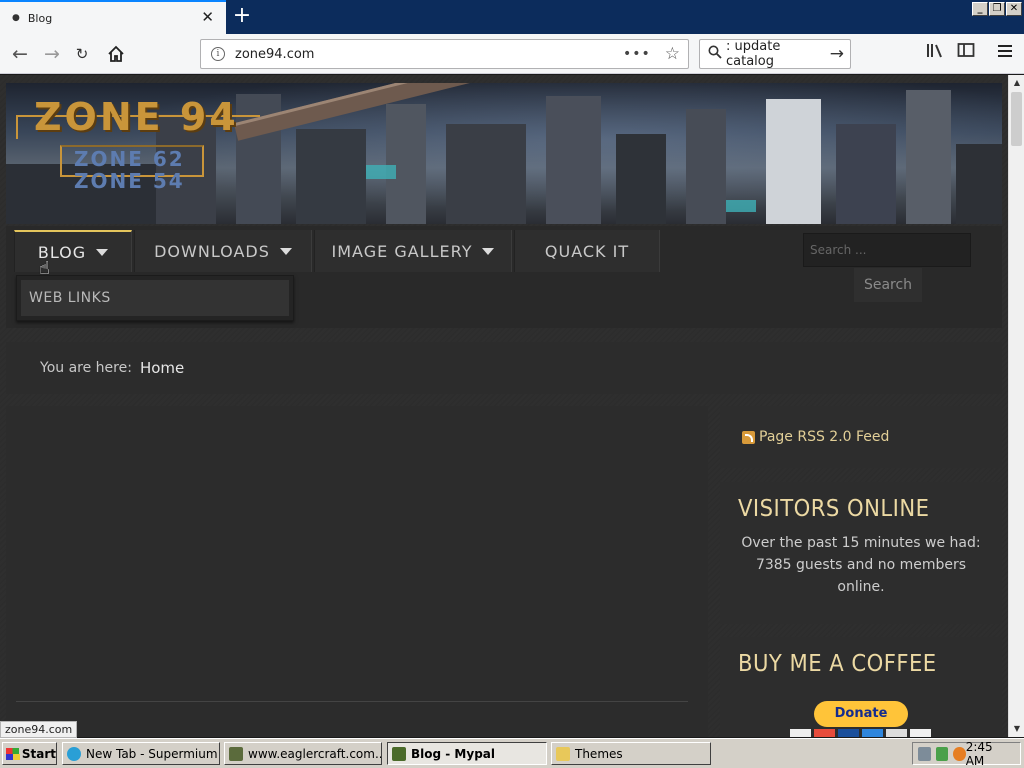 This screenshot has width=1024, height=768. Describe the element at coordinates (38, 753) in the screenshot. I see `start-label: Start` at that location.